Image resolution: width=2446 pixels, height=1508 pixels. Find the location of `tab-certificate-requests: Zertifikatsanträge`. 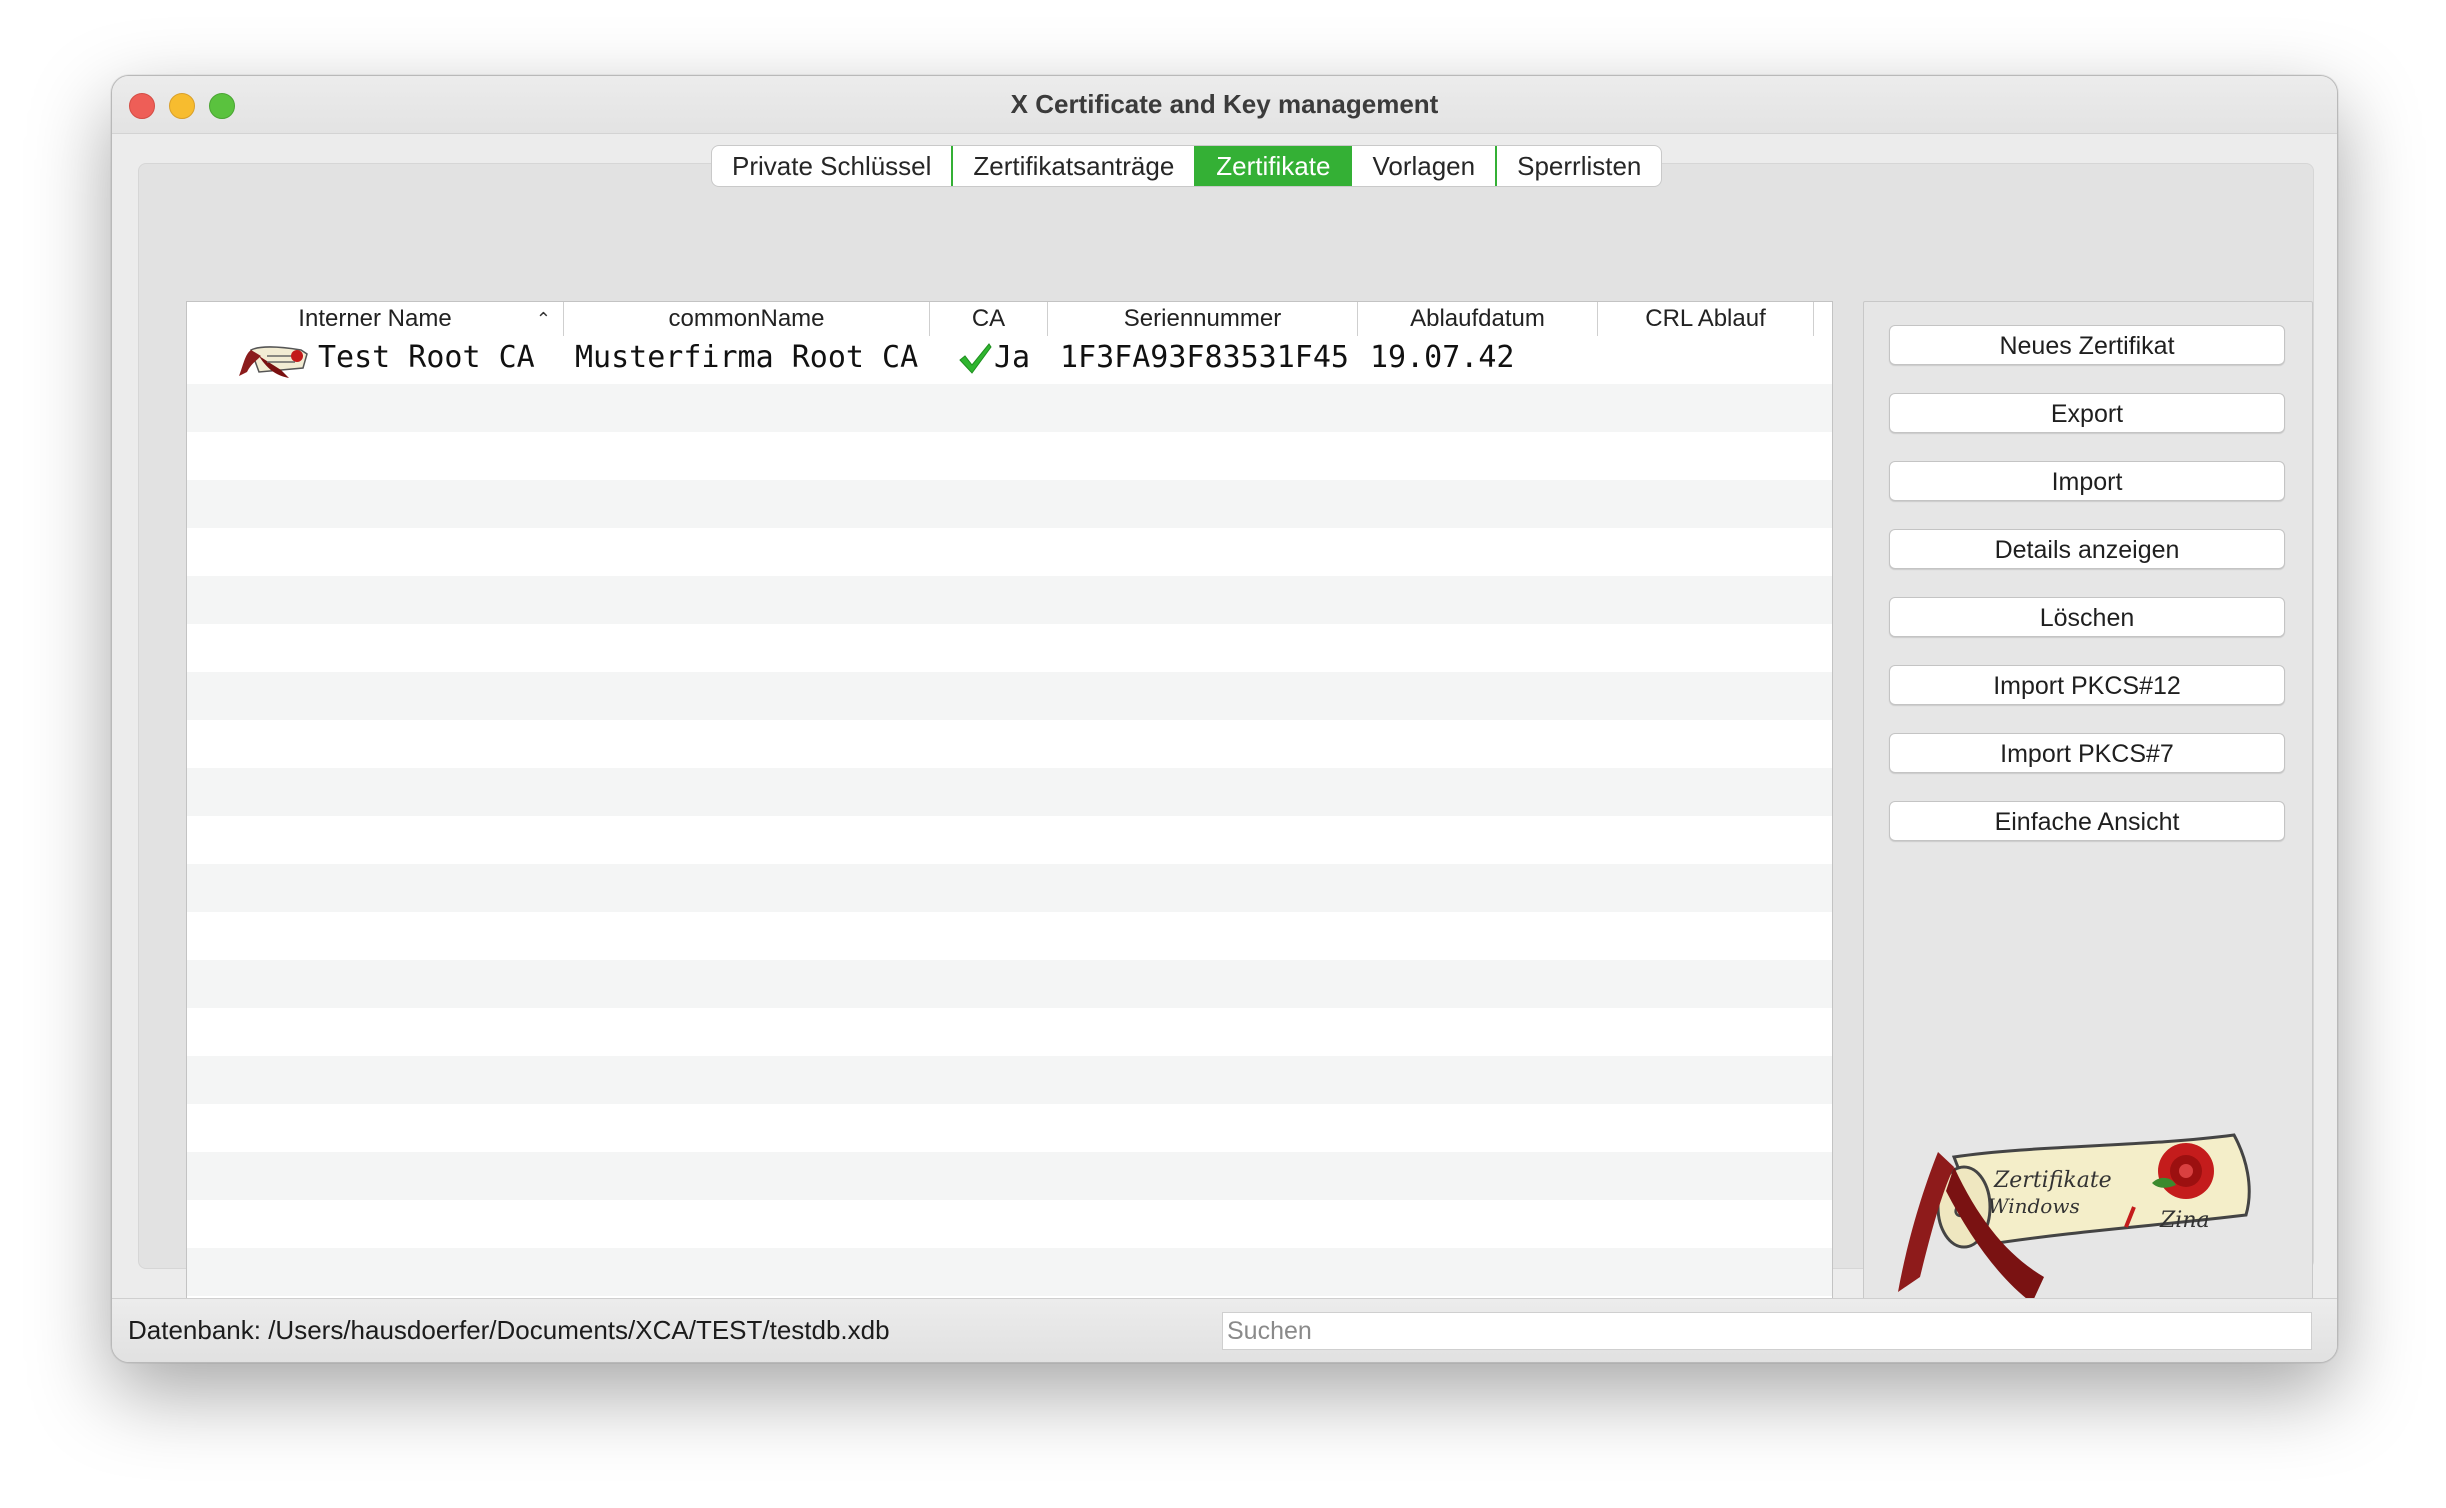

tab-certificate-requests: Zertifikatsanträge is located at coordinates (1075, 166).